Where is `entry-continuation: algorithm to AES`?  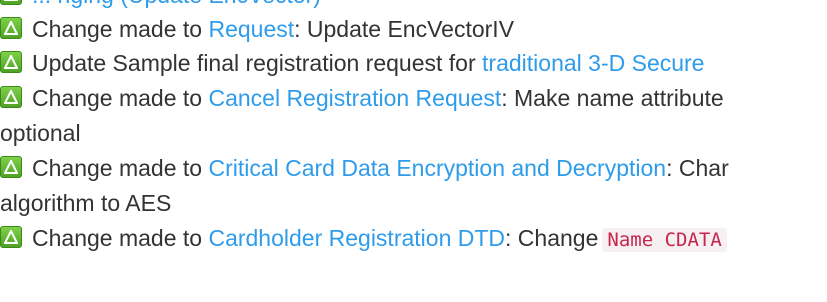
entry-continuation: algorithm to AES is located at coordinates (413, 203).